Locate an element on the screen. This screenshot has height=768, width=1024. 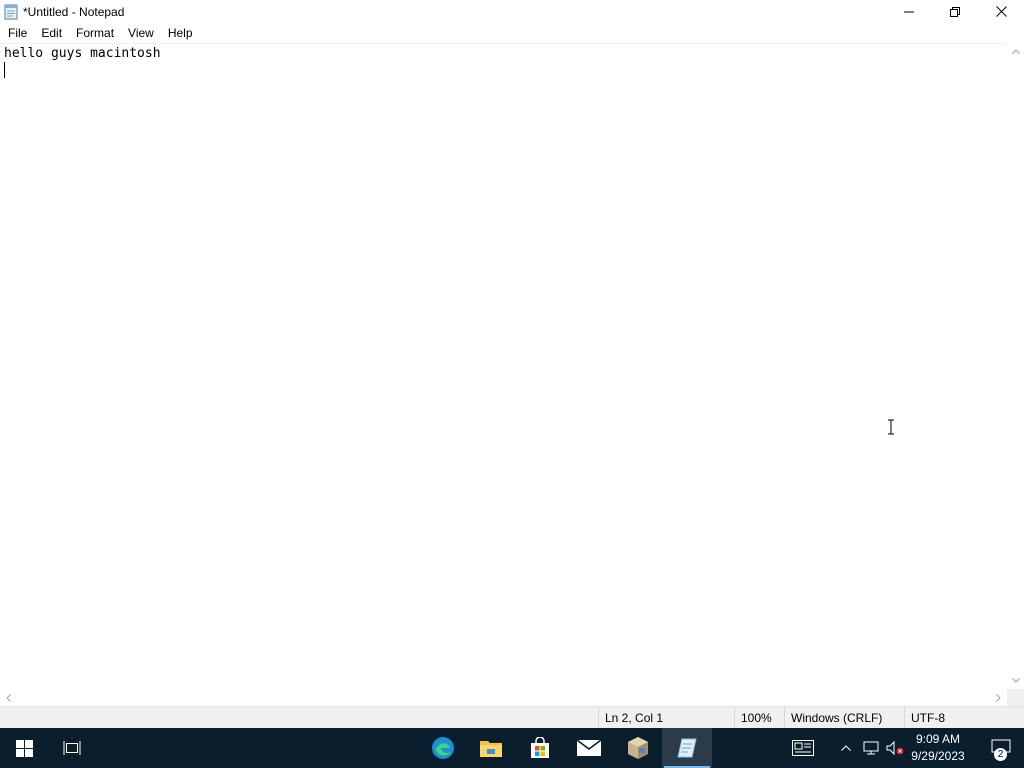
box-app-icon is located at coordinates (638, 748).